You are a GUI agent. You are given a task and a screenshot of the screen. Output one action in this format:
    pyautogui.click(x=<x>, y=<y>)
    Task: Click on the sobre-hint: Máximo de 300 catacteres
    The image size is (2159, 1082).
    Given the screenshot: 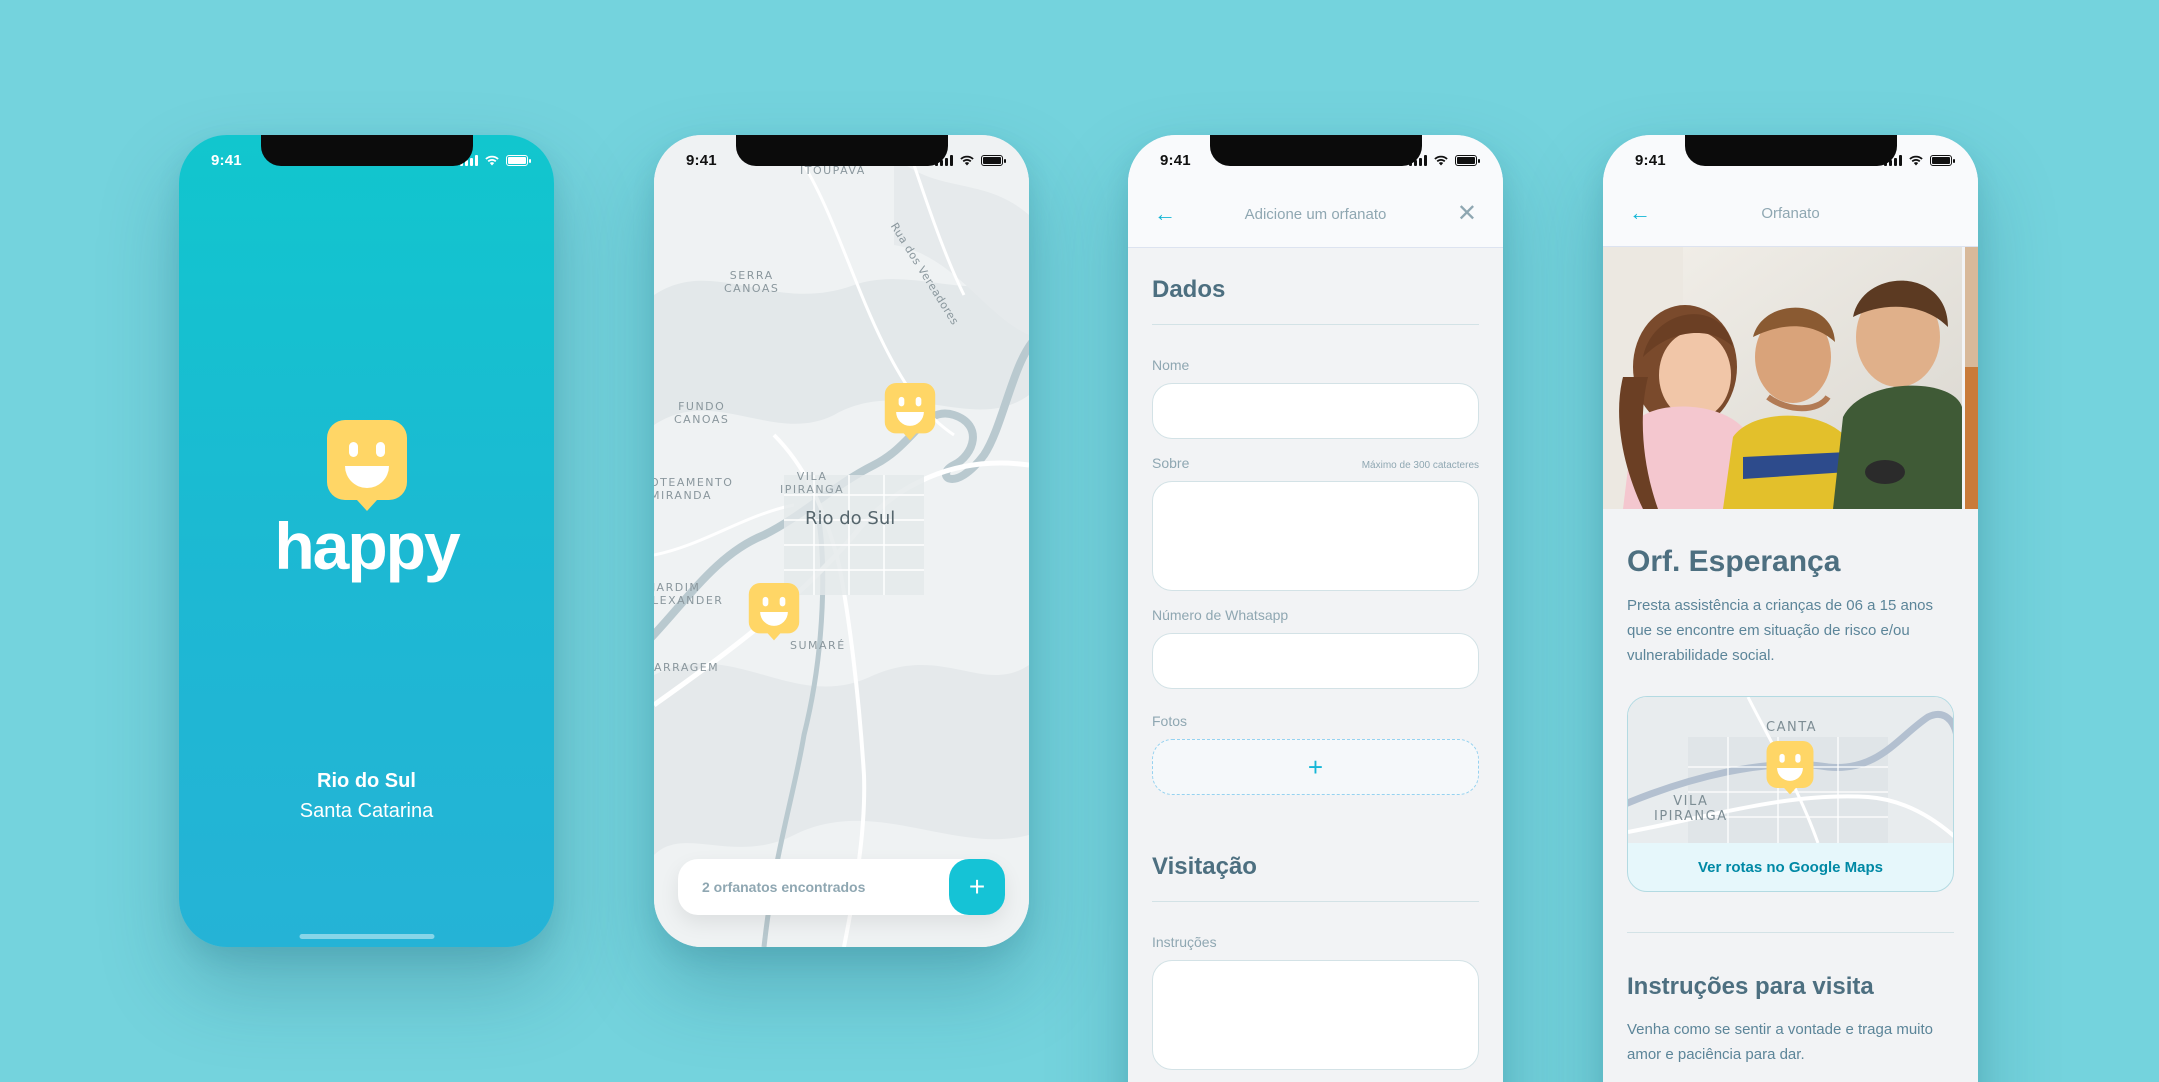 What is the action you would take?
    pyautogui.click(x=1420, y=465)
    